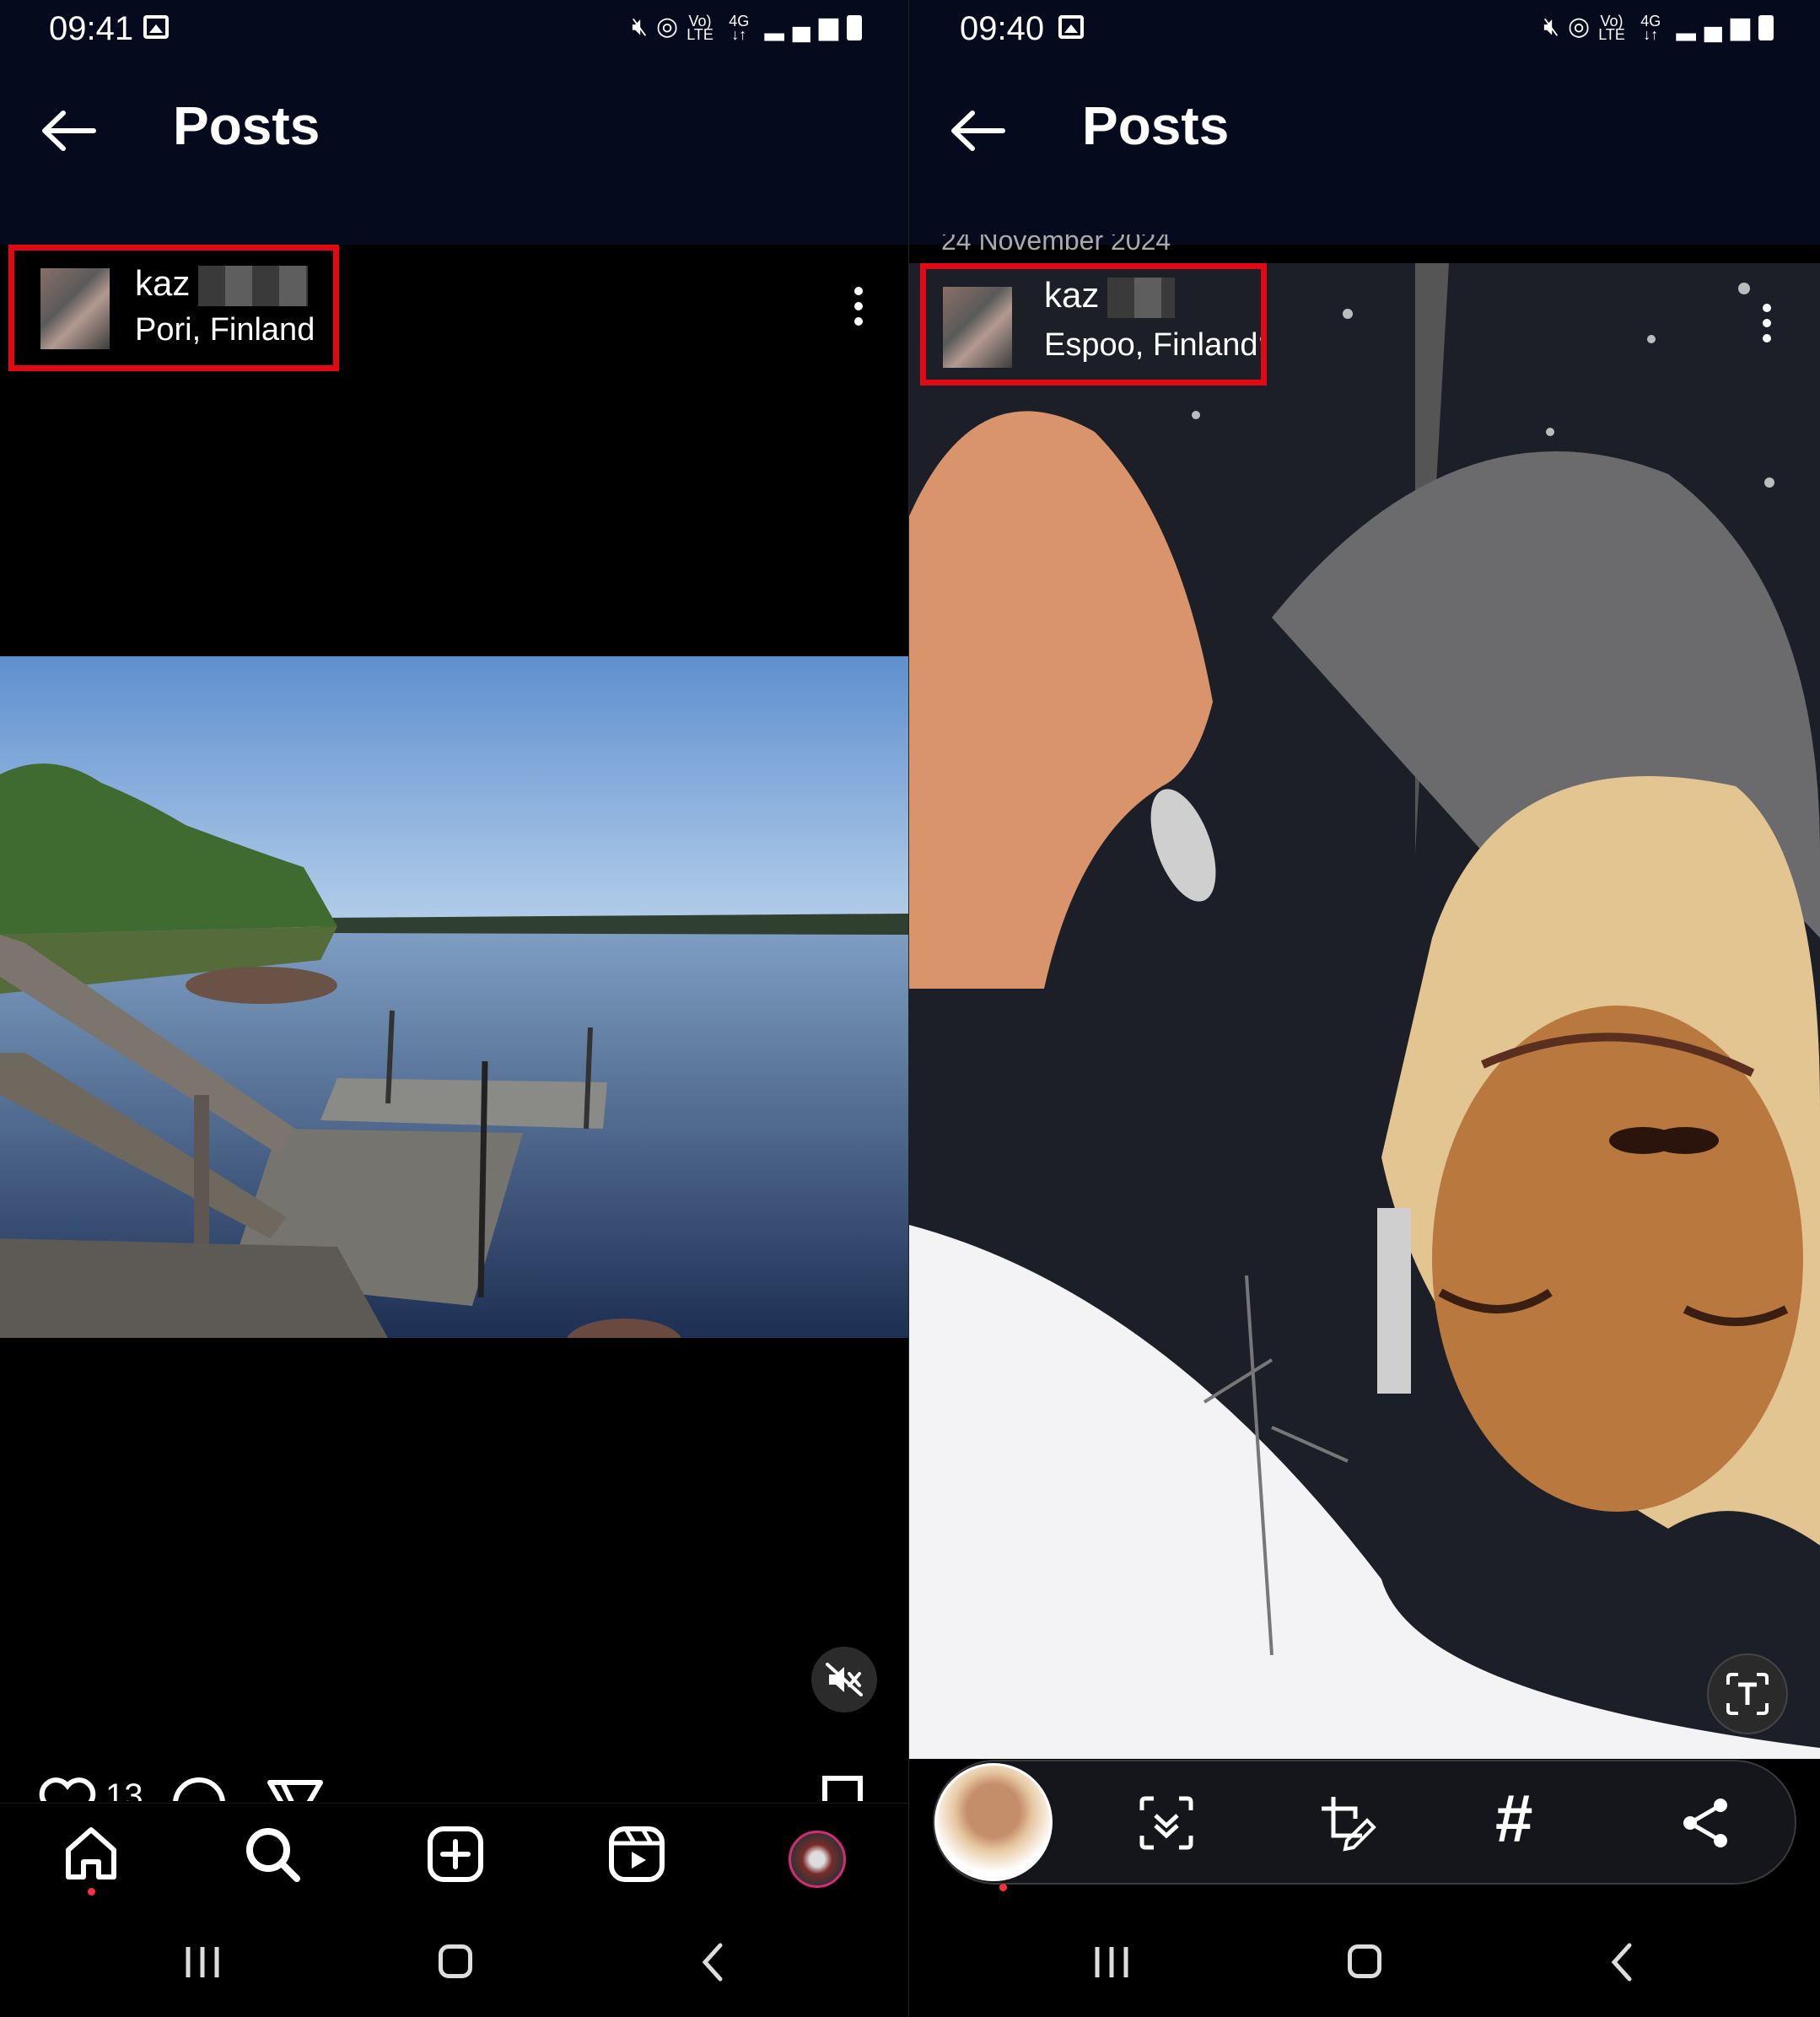 This screenshot has width=1820, height=2017. Describe the element at coordinates (68, 1788) in the screenshot. I see `like-heart-icon` at that location.